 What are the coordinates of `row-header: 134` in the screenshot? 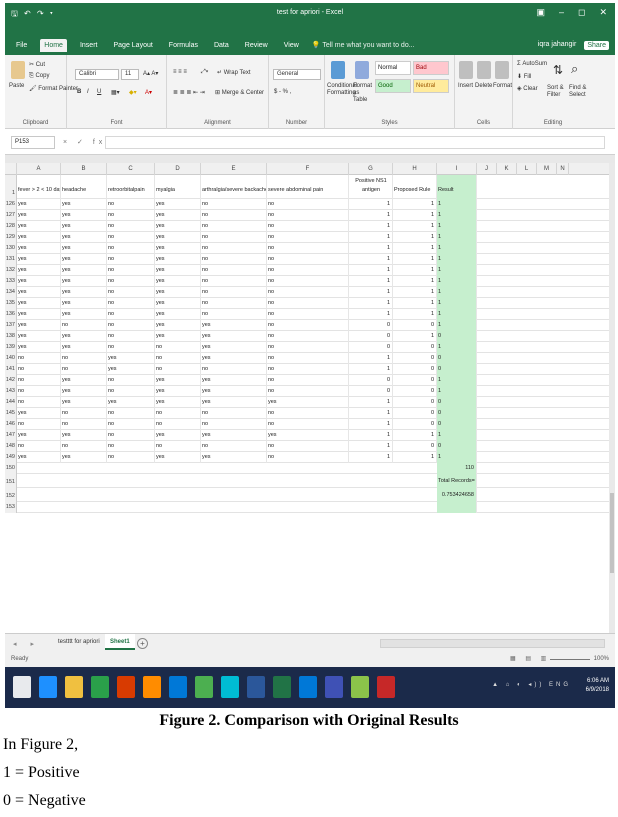 It's located at (11, 292).